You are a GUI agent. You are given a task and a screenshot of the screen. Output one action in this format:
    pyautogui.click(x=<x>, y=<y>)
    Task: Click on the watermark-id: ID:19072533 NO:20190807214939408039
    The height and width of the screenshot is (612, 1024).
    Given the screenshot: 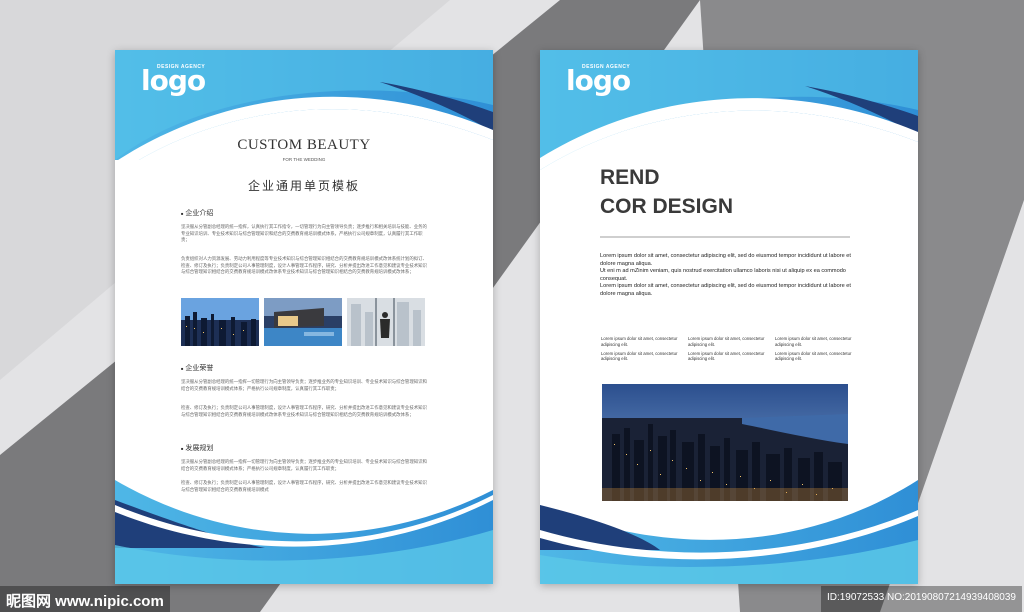 What is the action you would take?
    pyautogui.click(x=921, y=599)
    